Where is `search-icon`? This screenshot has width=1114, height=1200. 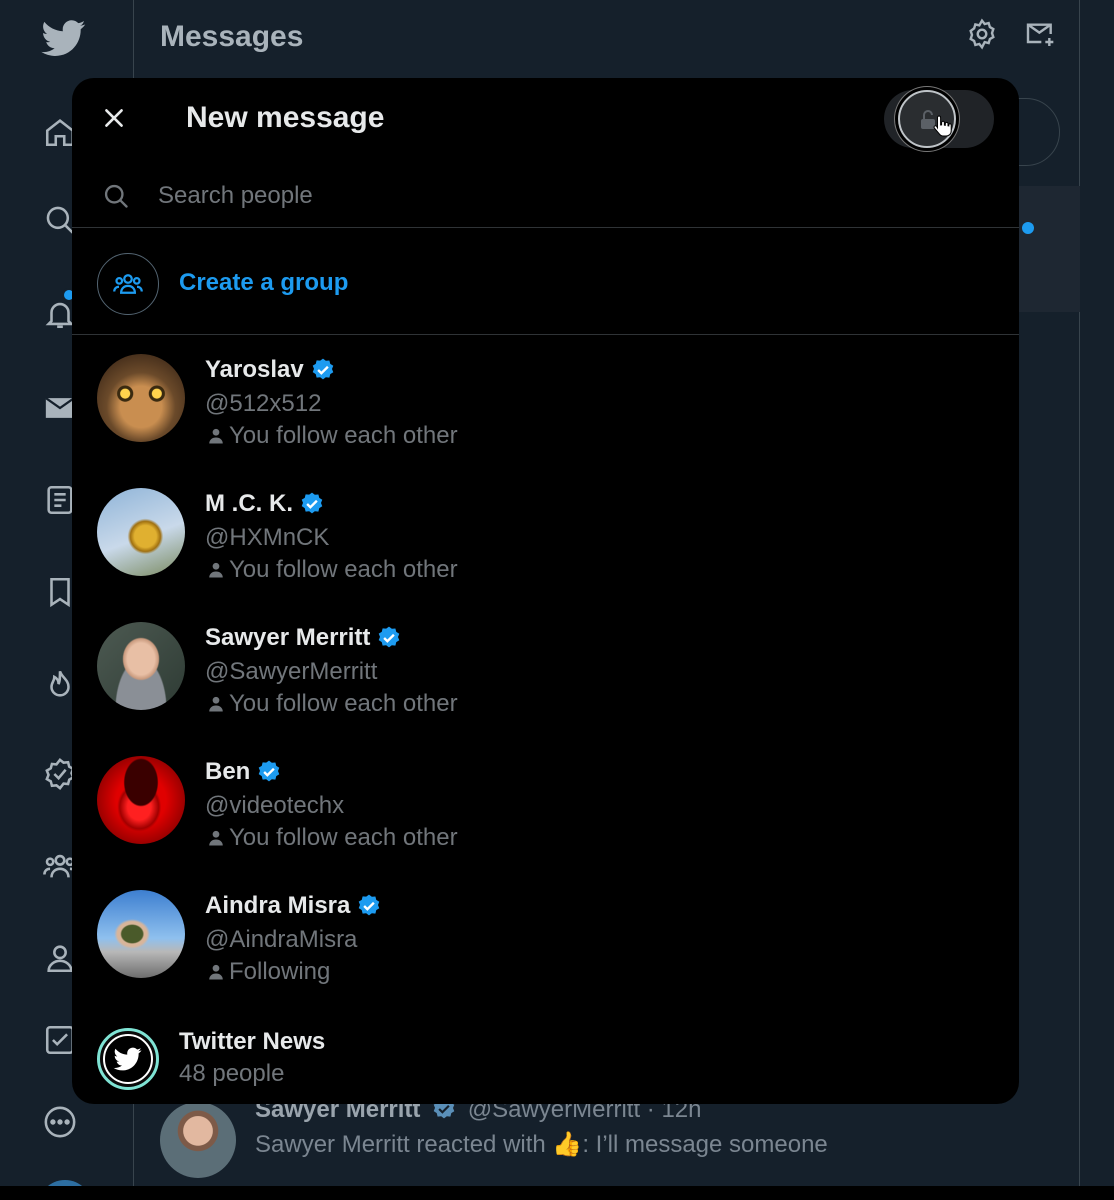 search-icon is located at coordinates (116, 196).